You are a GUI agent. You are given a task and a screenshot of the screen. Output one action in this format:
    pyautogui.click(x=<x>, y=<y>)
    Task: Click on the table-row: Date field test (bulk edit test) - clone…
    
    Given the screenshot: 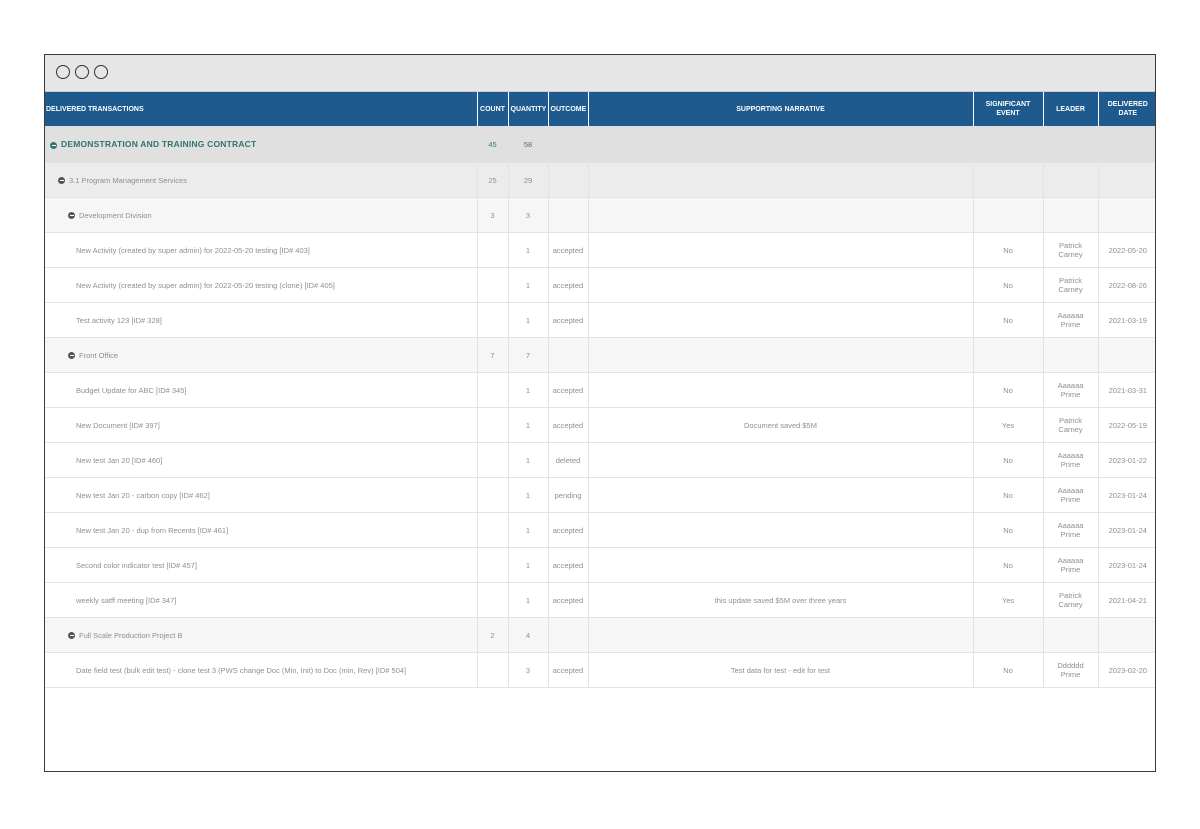 What is the action you would take?
    pyautogui.click(x=600, y=670)
    